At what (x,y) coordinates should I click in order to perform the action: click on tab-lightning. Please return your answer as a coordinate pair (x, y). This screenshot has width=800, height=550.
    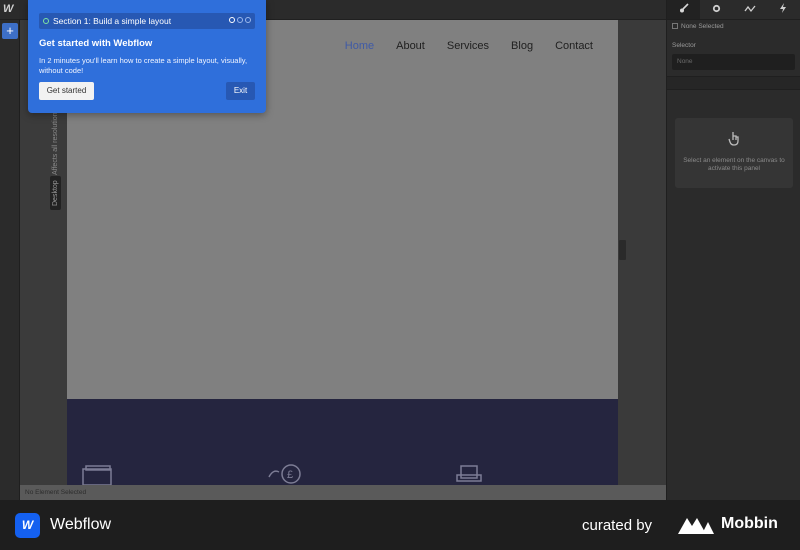
    Looking at the image, I should click on (783, 9).